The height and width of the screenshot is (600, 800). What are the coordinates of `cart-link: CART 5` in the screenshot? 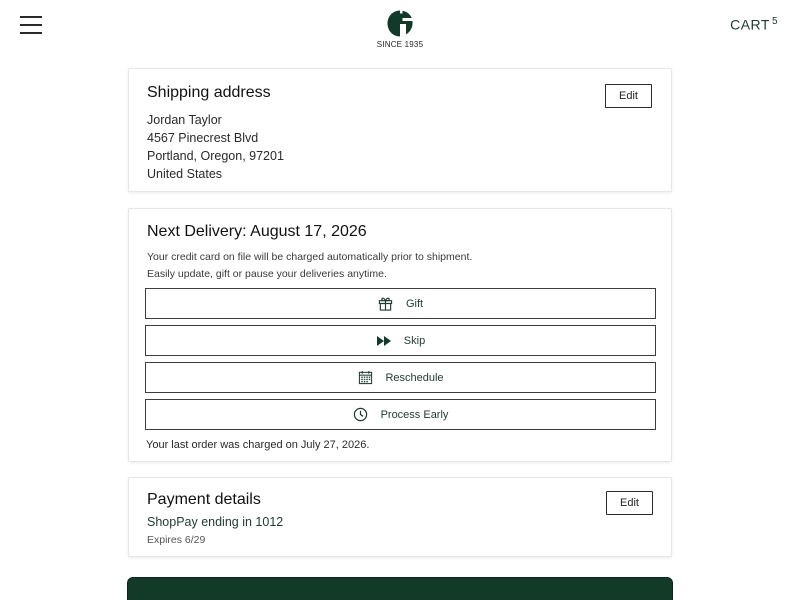 It's located at (754, 24).